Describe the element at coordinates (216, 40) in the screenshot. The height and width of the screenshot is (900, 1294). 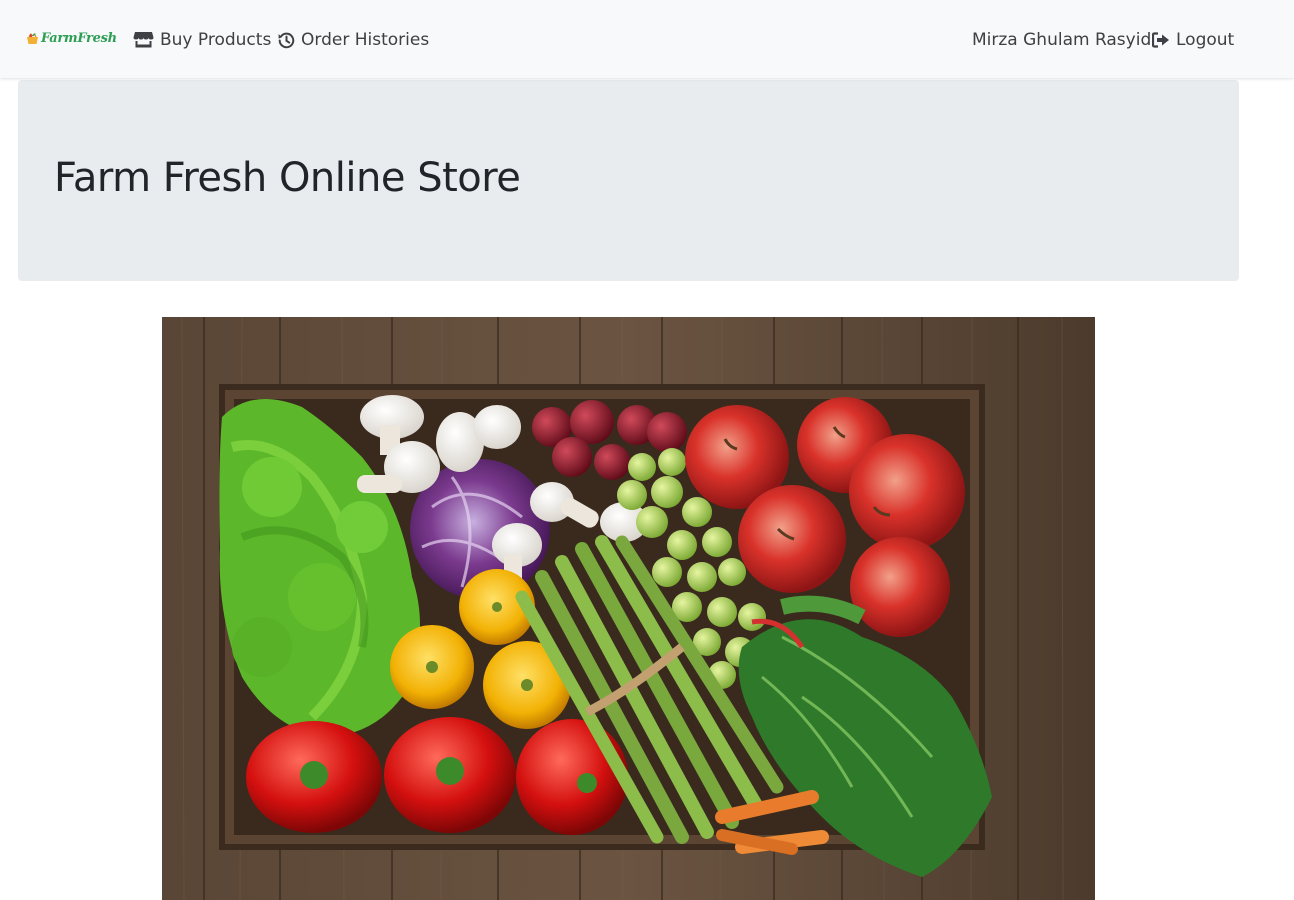
I see `nav-buy-products-label: Buy Products` at that location.